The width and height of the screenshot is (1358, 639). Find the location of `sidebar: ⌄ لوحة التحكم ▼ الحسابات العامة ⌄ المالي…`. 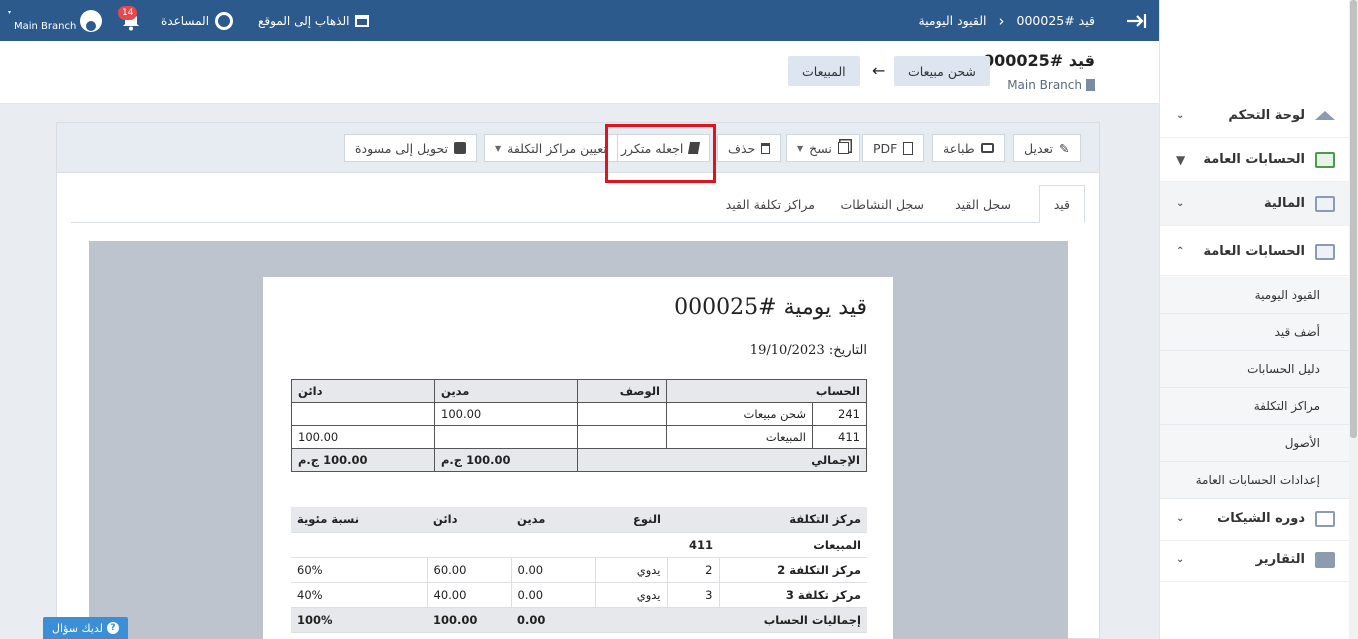

sidebar: ⌄ لوحة التحكم ▼ الحسابات العامة ⌄ المالي… is located at coordinates (1258, 319).